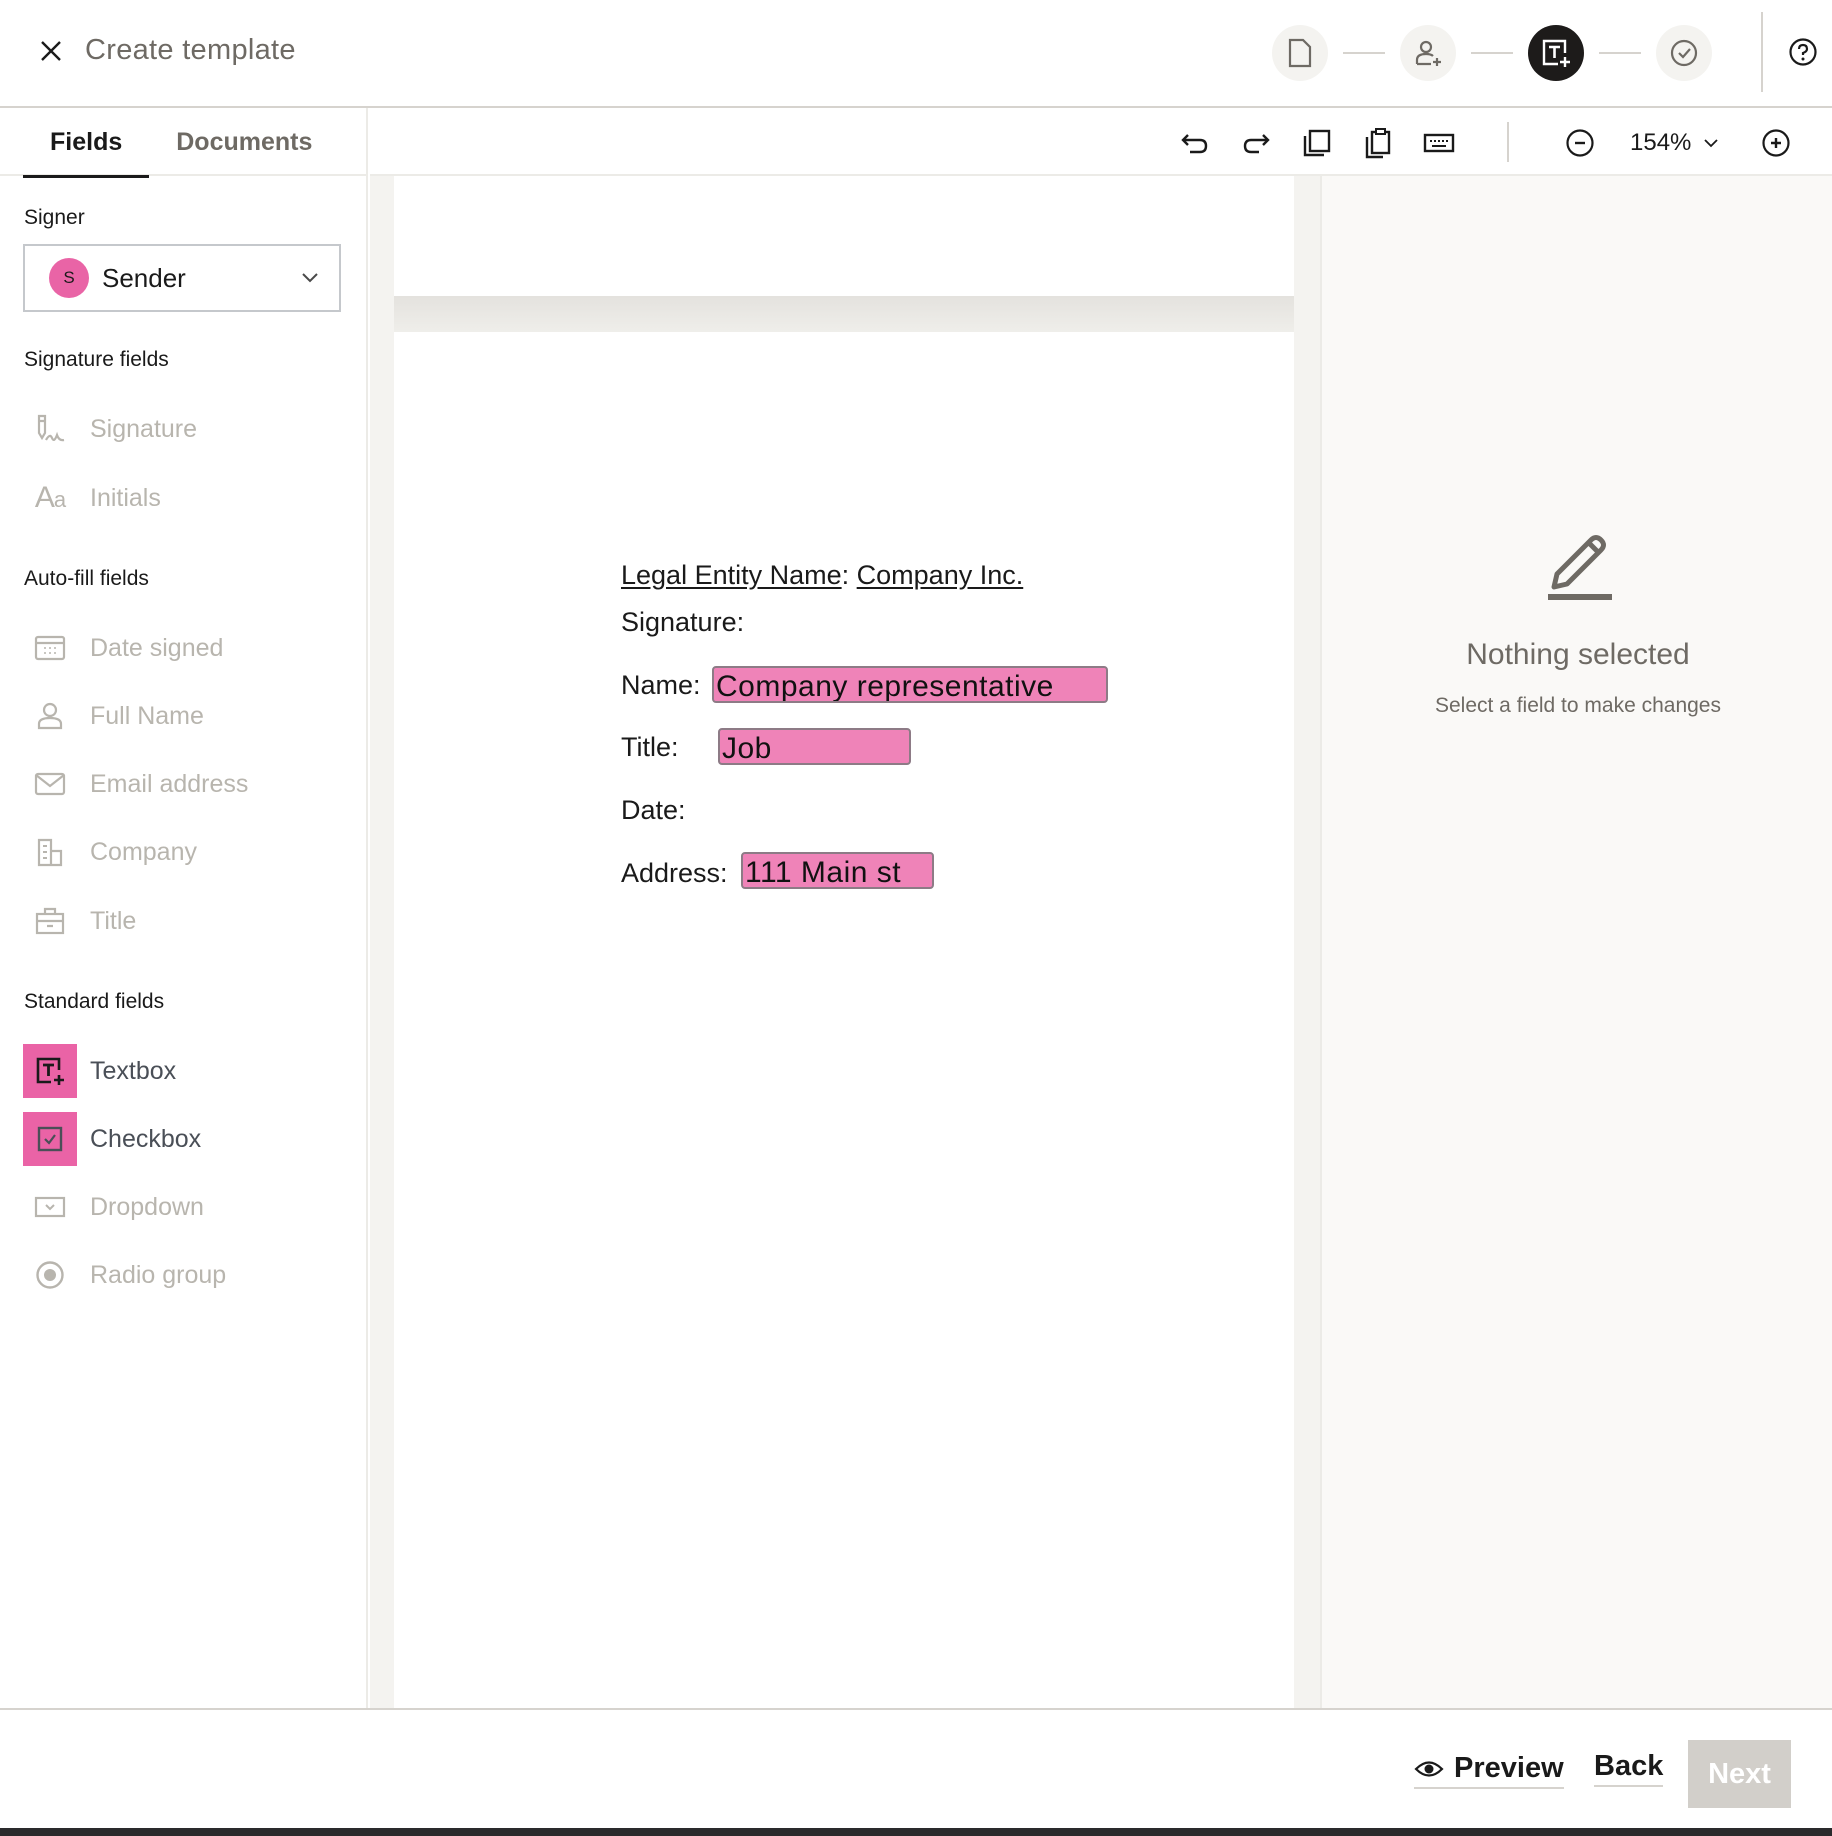 This screenshot has height=1836, width=1832. What do you see at coordinates (147, 1206) in the screenshot?
I see `field-label: Dropdown` at bounding box center [147, 1206].